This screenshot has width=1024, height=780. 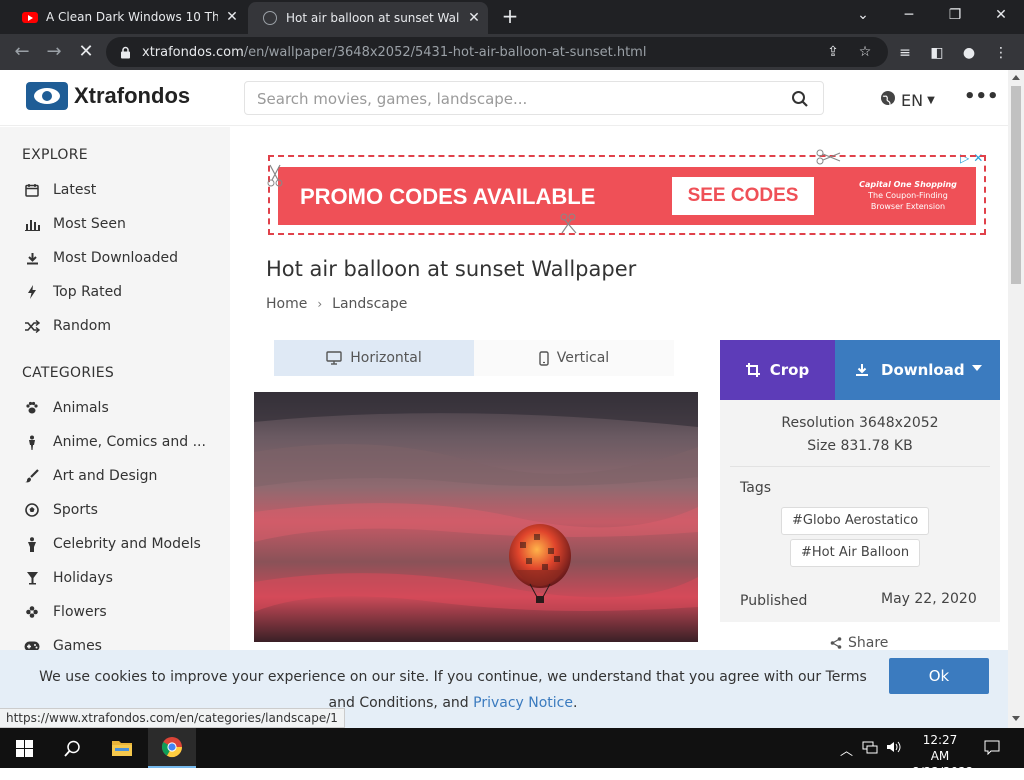 What do you see at coordinates (105, 476) in the screenshot?
I see `sidebar-item-label: Art and Design` at bounding box center [105, 476].